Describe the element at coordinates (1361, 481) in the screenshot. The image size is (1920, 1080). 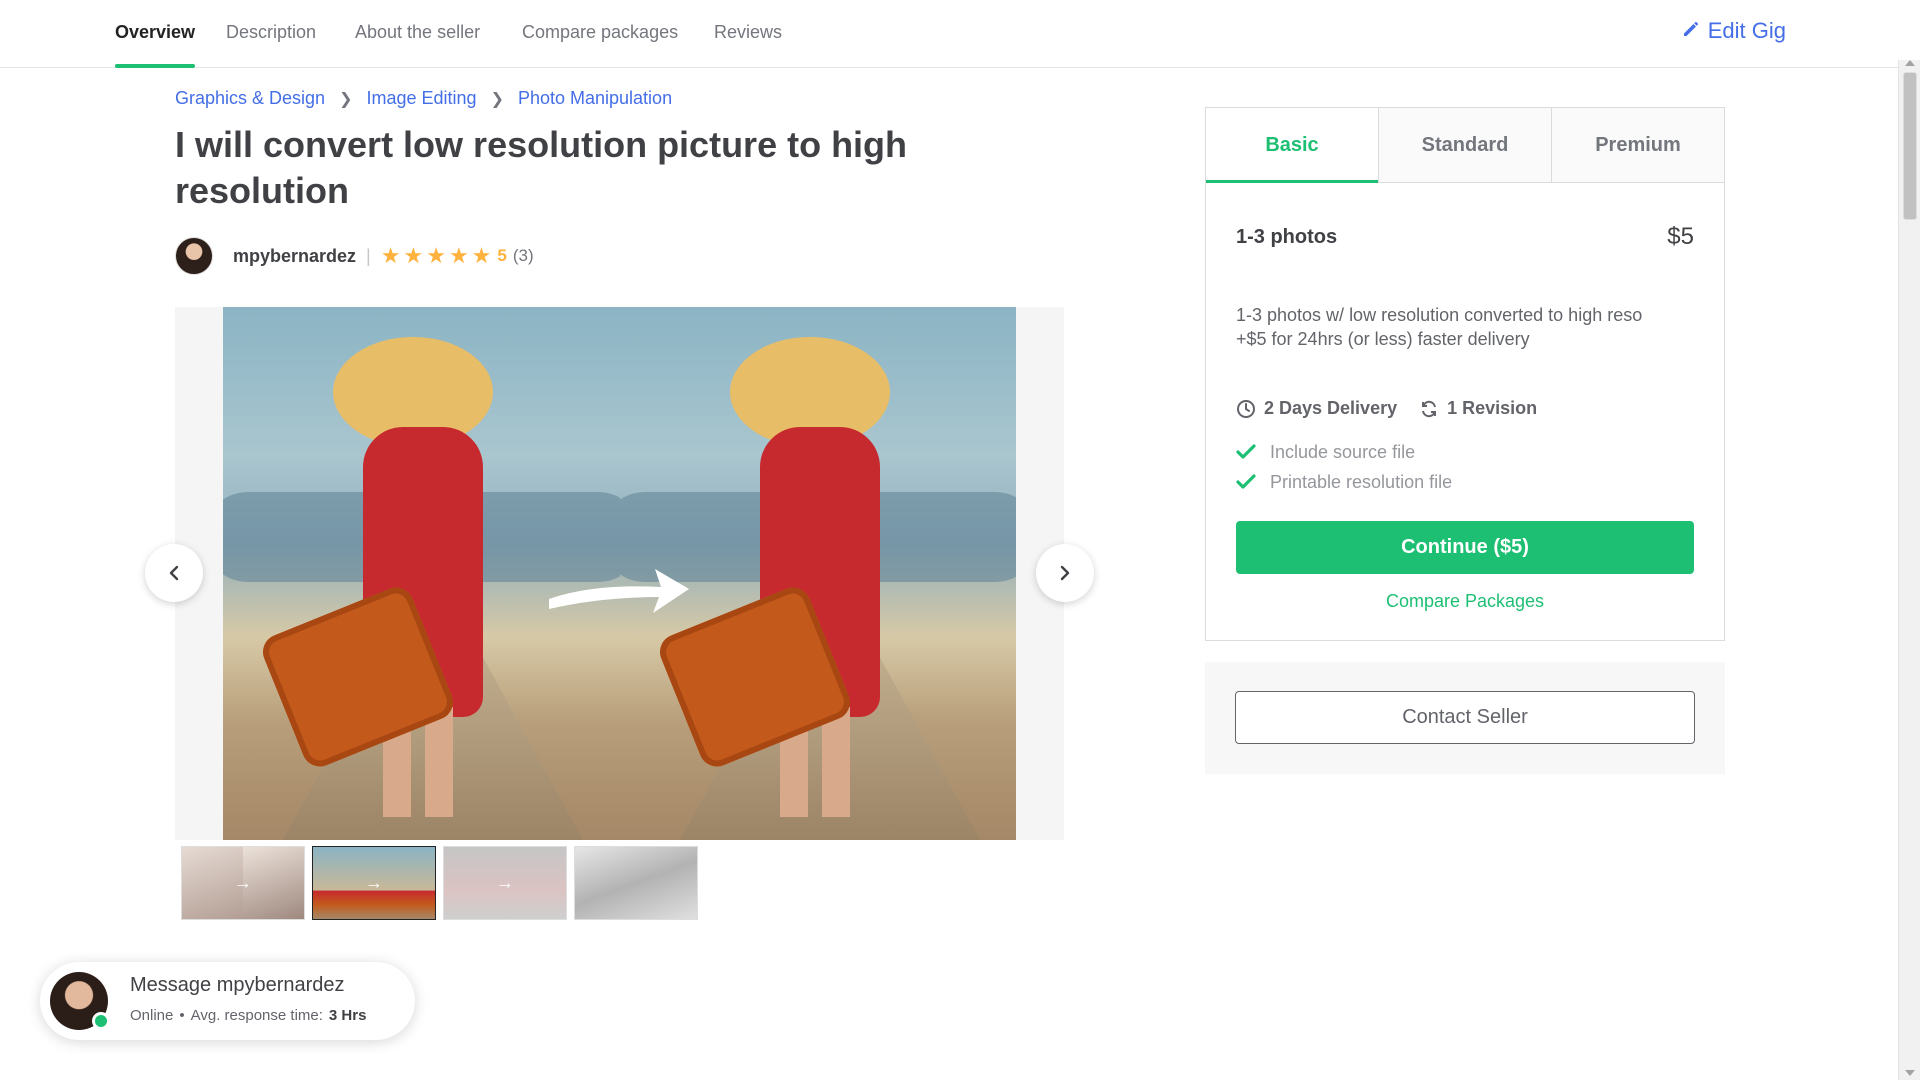
I see `feature-label: Printable resolution file` at that location.